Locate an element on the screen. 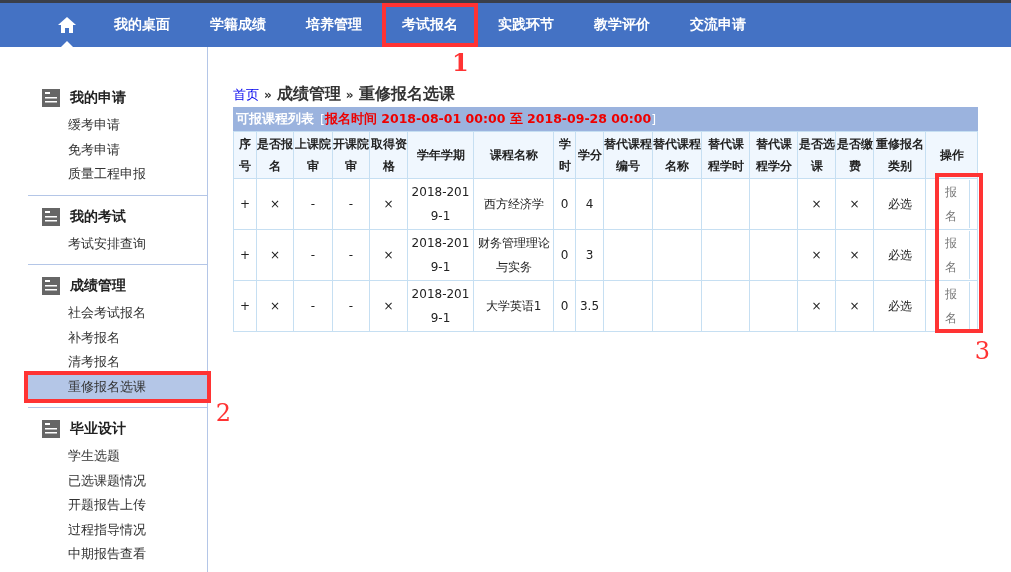  column-header: 替代课程学时 is located at coordinates (725, 155).